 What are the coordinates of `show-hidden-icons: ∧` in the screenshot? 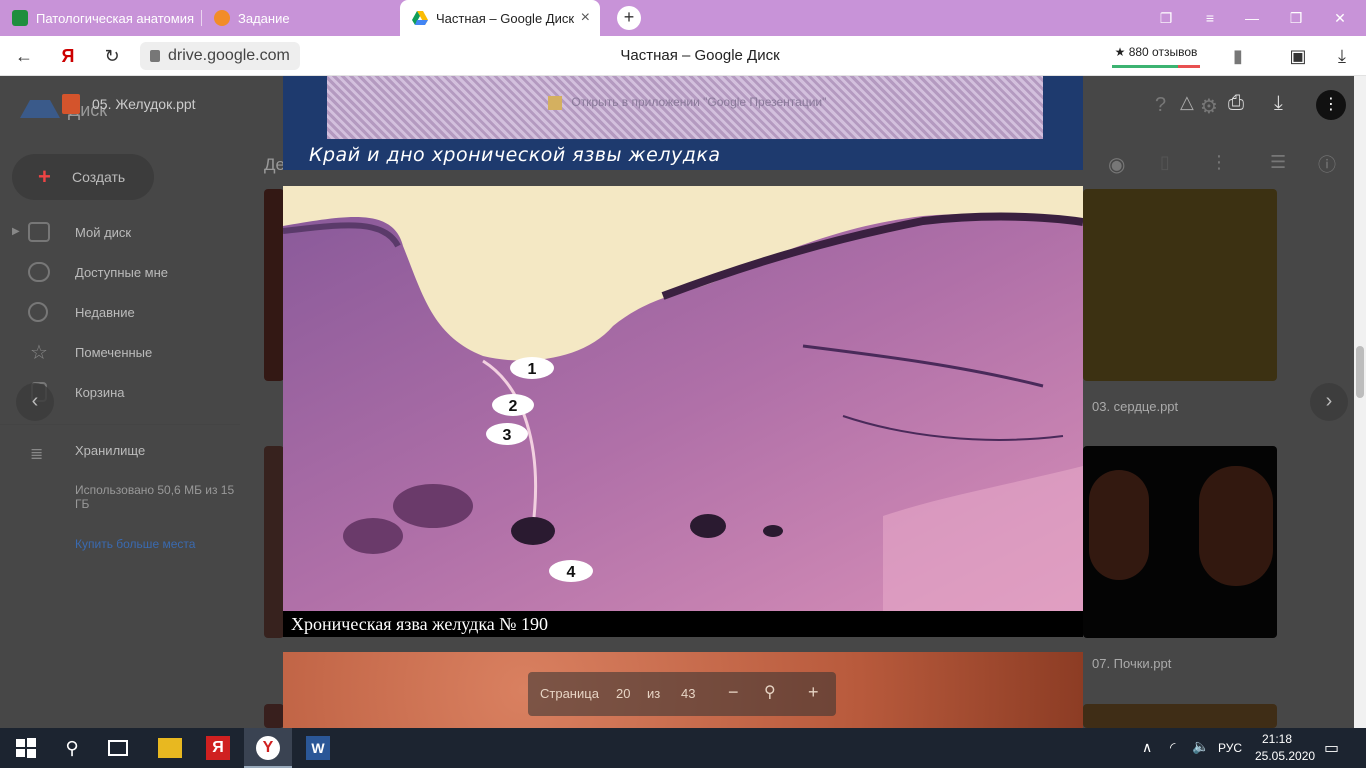 It's located at (1147, 747).